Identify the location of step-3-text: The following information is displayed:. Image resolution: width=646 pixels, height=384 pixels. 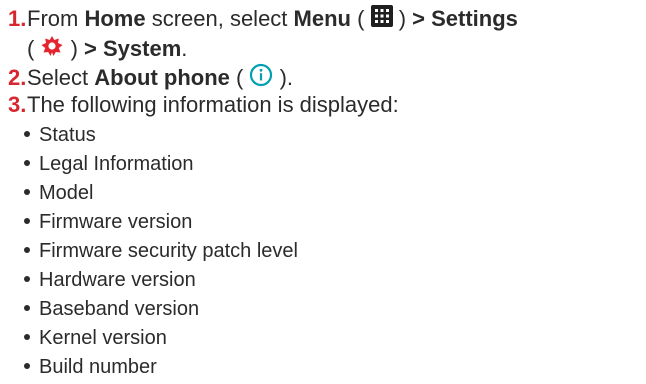
(213, 104).